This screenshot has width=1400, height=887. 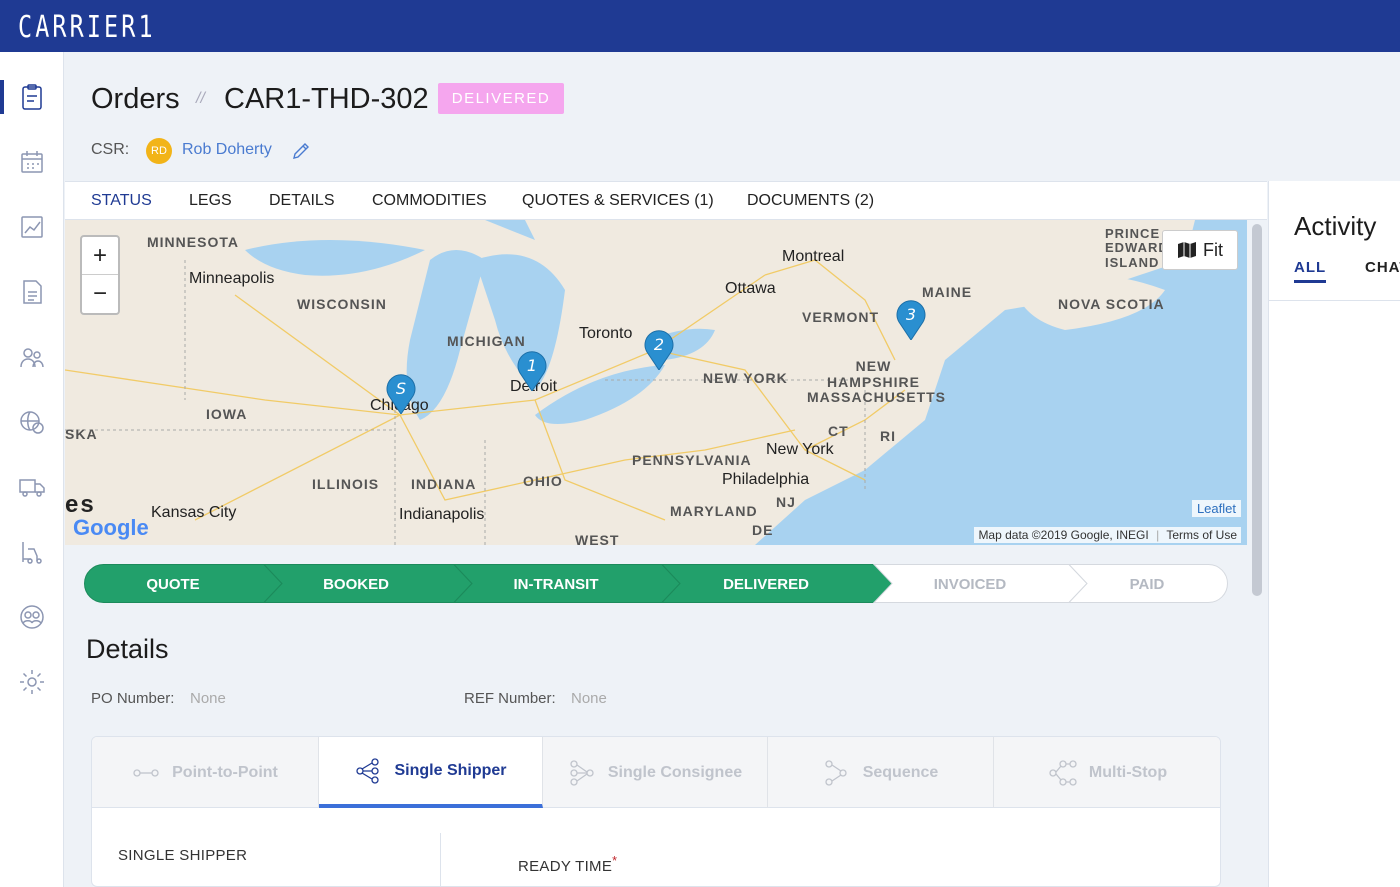 I want to click on required-marker: *, so click(x=615, y=861).